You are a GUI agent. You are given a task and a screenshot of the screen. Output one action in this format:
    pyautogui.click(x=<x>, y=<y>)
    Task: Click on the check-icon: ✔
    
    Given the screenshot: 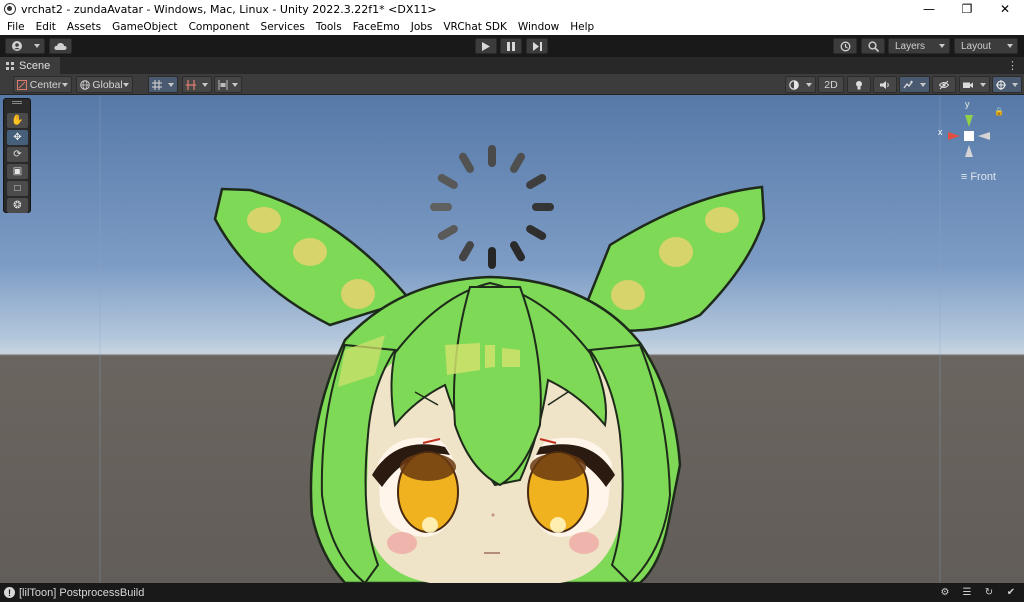 What is the action you would take?
    pyautogui.click(x=1011, y=592)
    